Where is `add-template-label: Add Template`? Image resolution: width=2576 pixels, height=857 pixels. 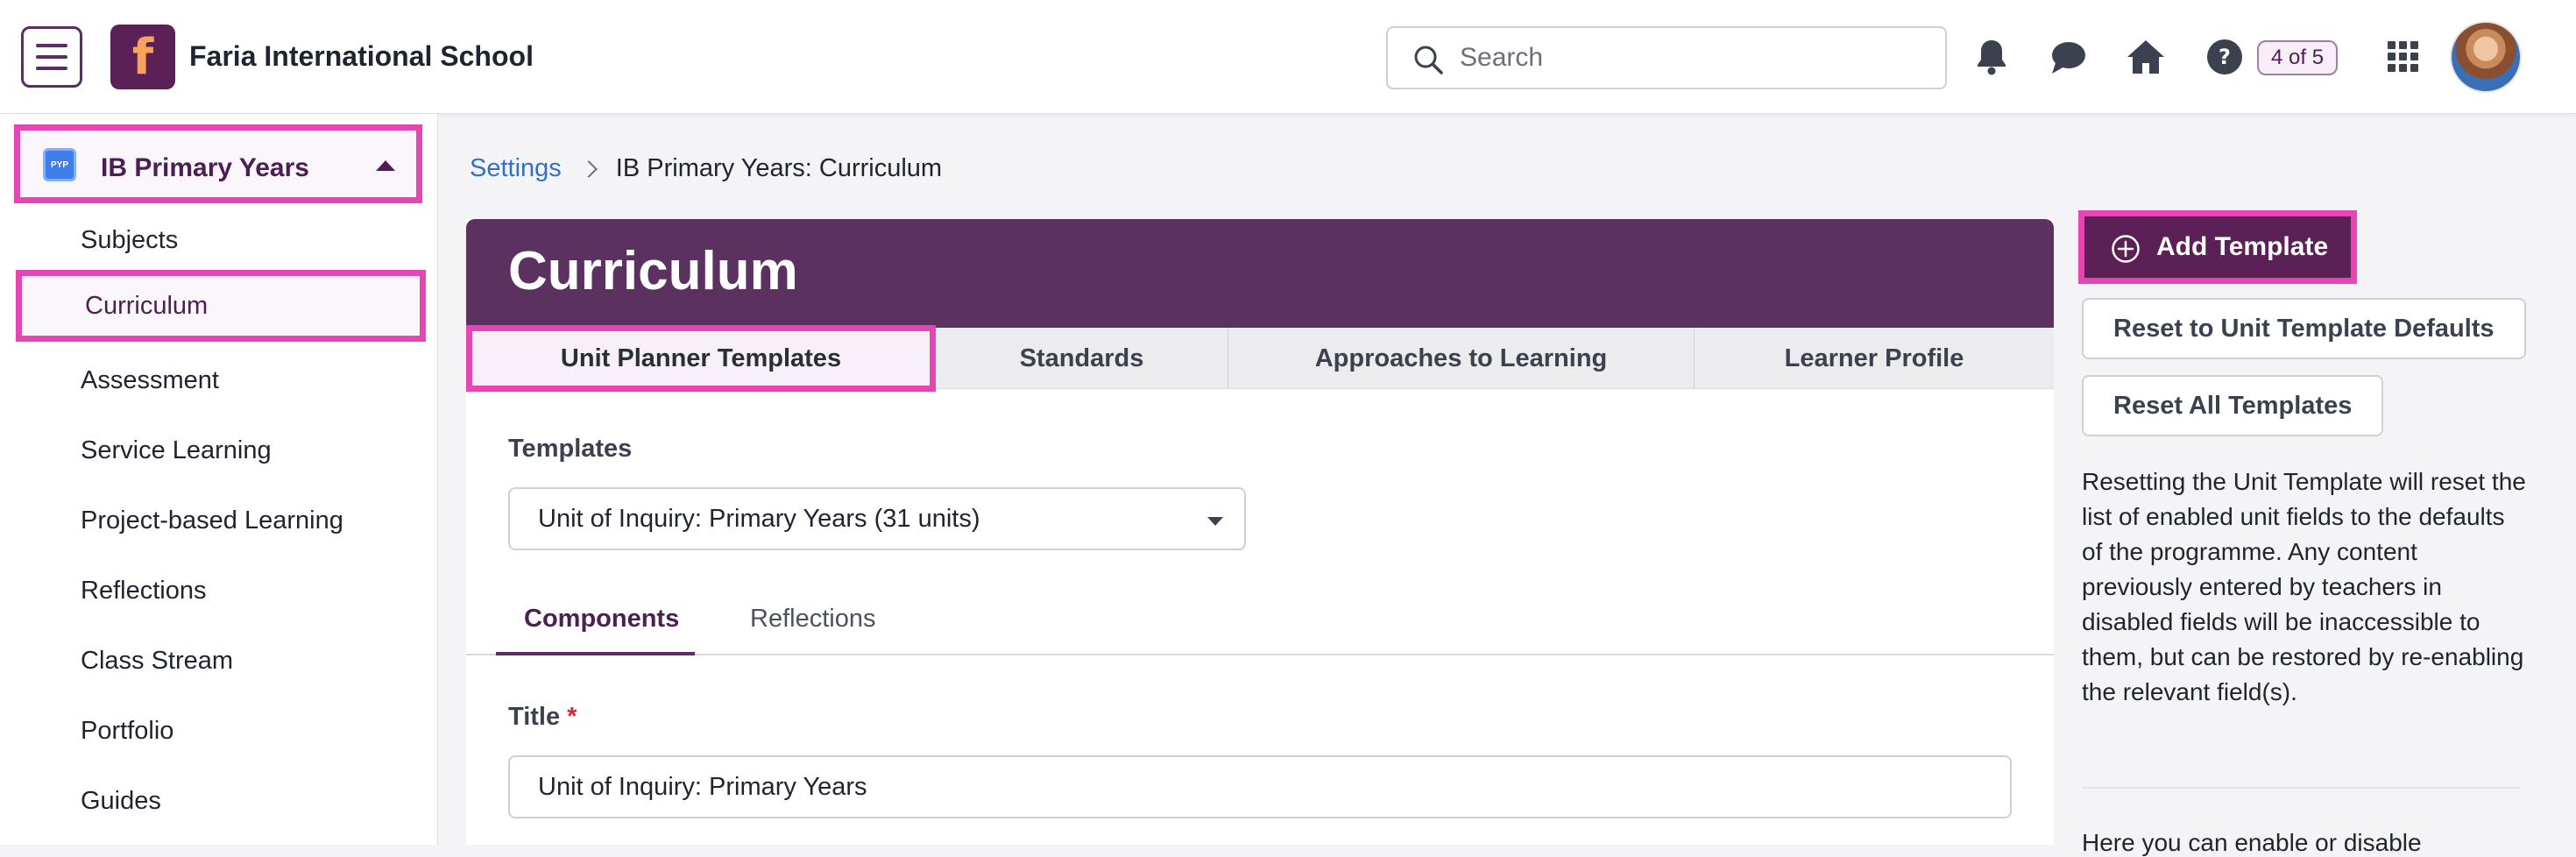
add-template-label: Add Template is located at coordinates (2242, 246).